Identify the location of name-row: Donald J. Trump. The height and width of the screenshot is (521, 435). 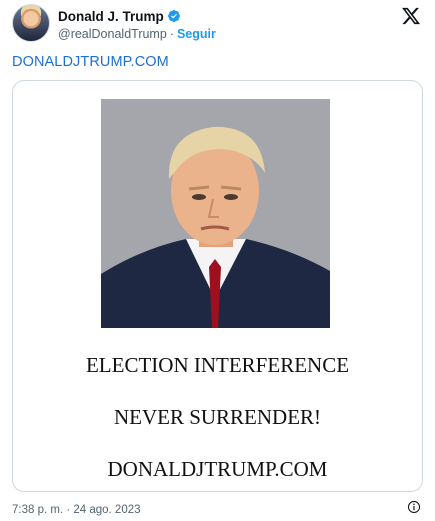
(119, 16).